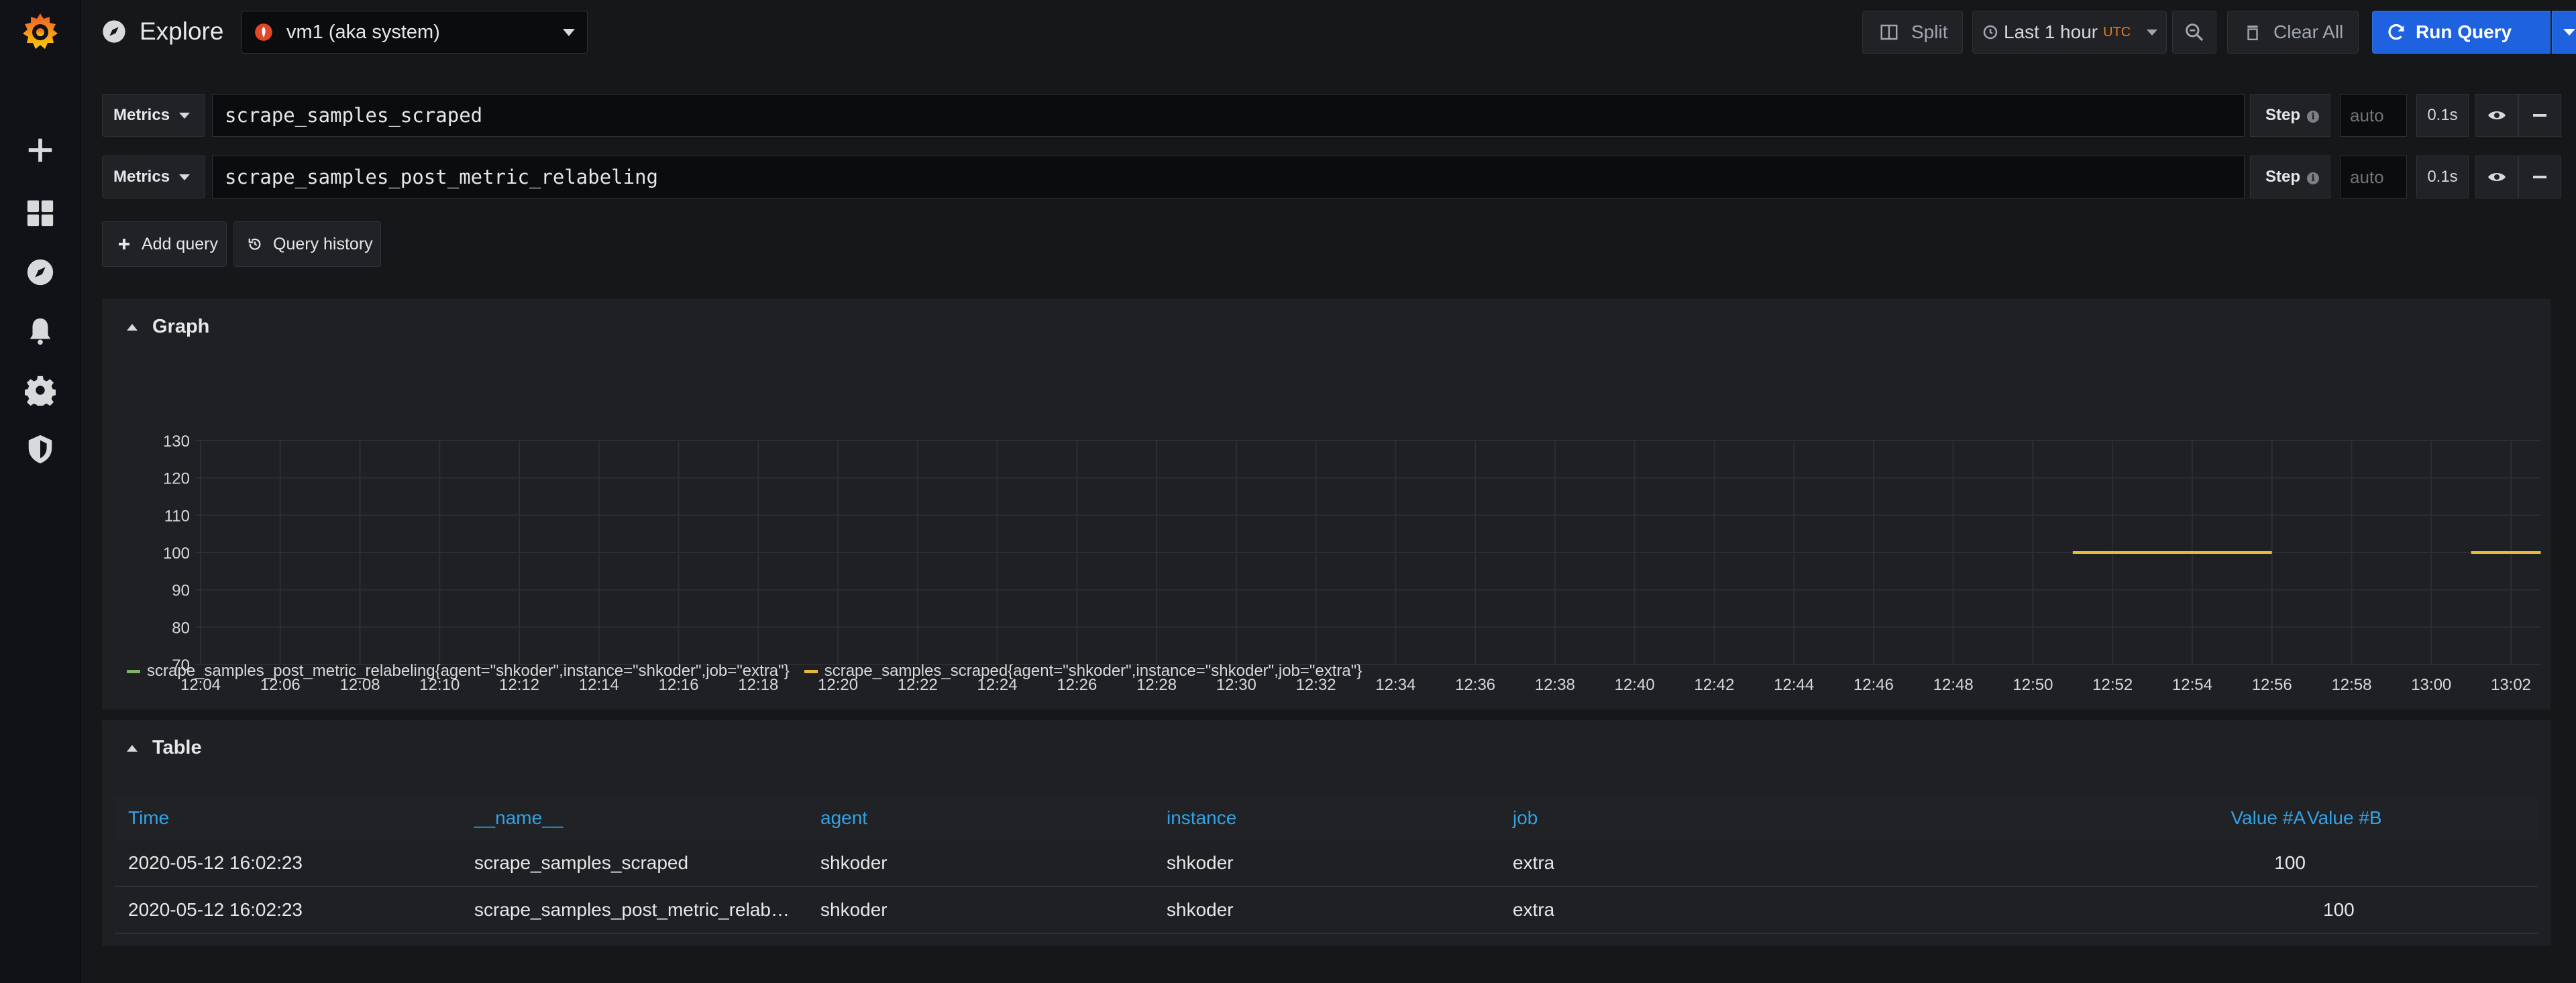  What do you see at coordinates (323, 244) in the screenshot?
I see `query-history-label: Query history` at bounding box center [323, 244].